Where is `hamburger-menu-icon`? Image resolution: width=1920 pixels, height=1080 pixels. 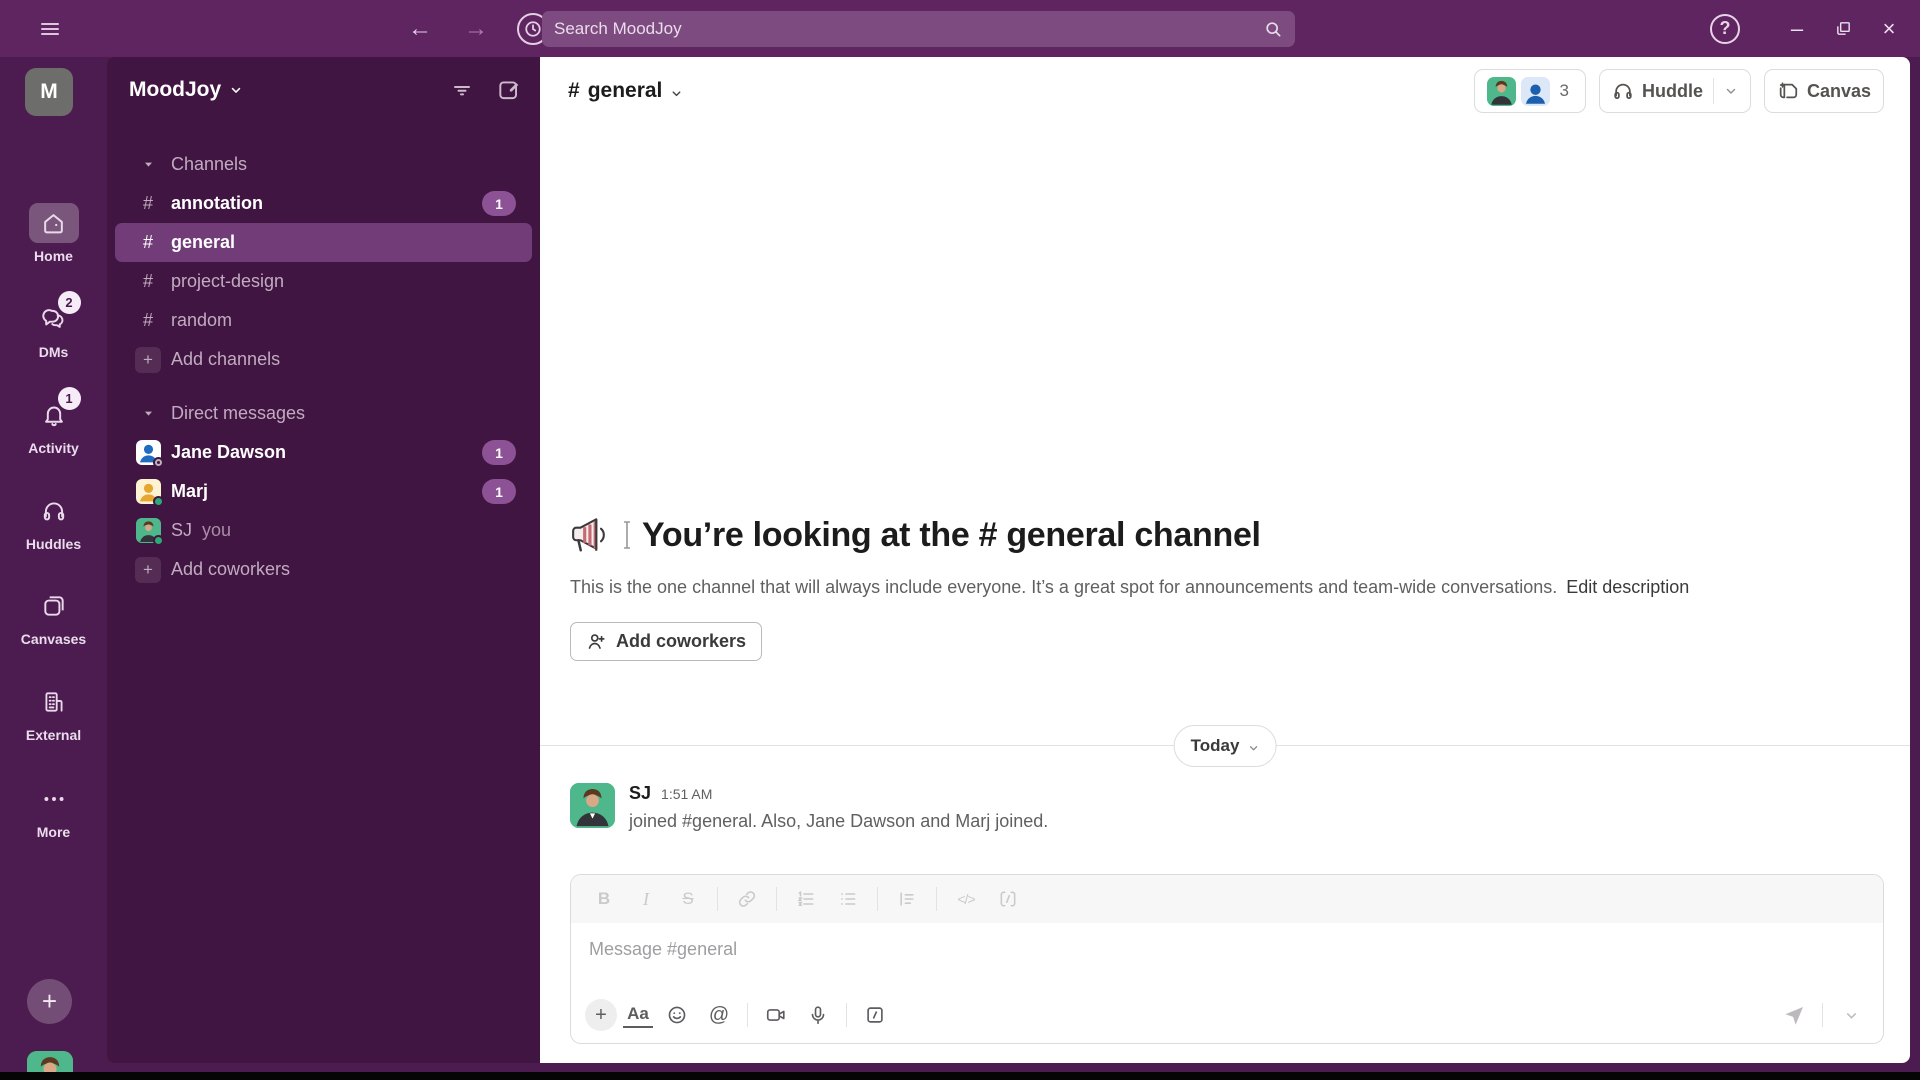 hamburger-menu-icon is located at coordinates (50, 29).